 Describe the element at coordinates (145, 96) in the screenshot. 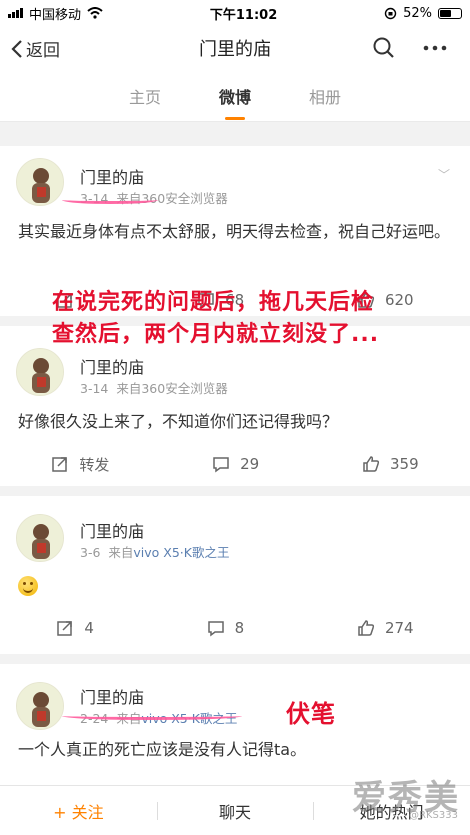

I see `tab-home: 主页` at that location.